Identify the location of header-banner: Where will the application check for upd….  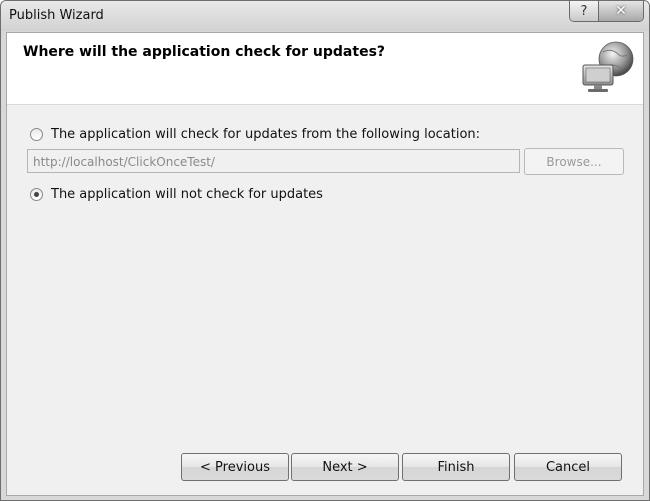
(325, 69).